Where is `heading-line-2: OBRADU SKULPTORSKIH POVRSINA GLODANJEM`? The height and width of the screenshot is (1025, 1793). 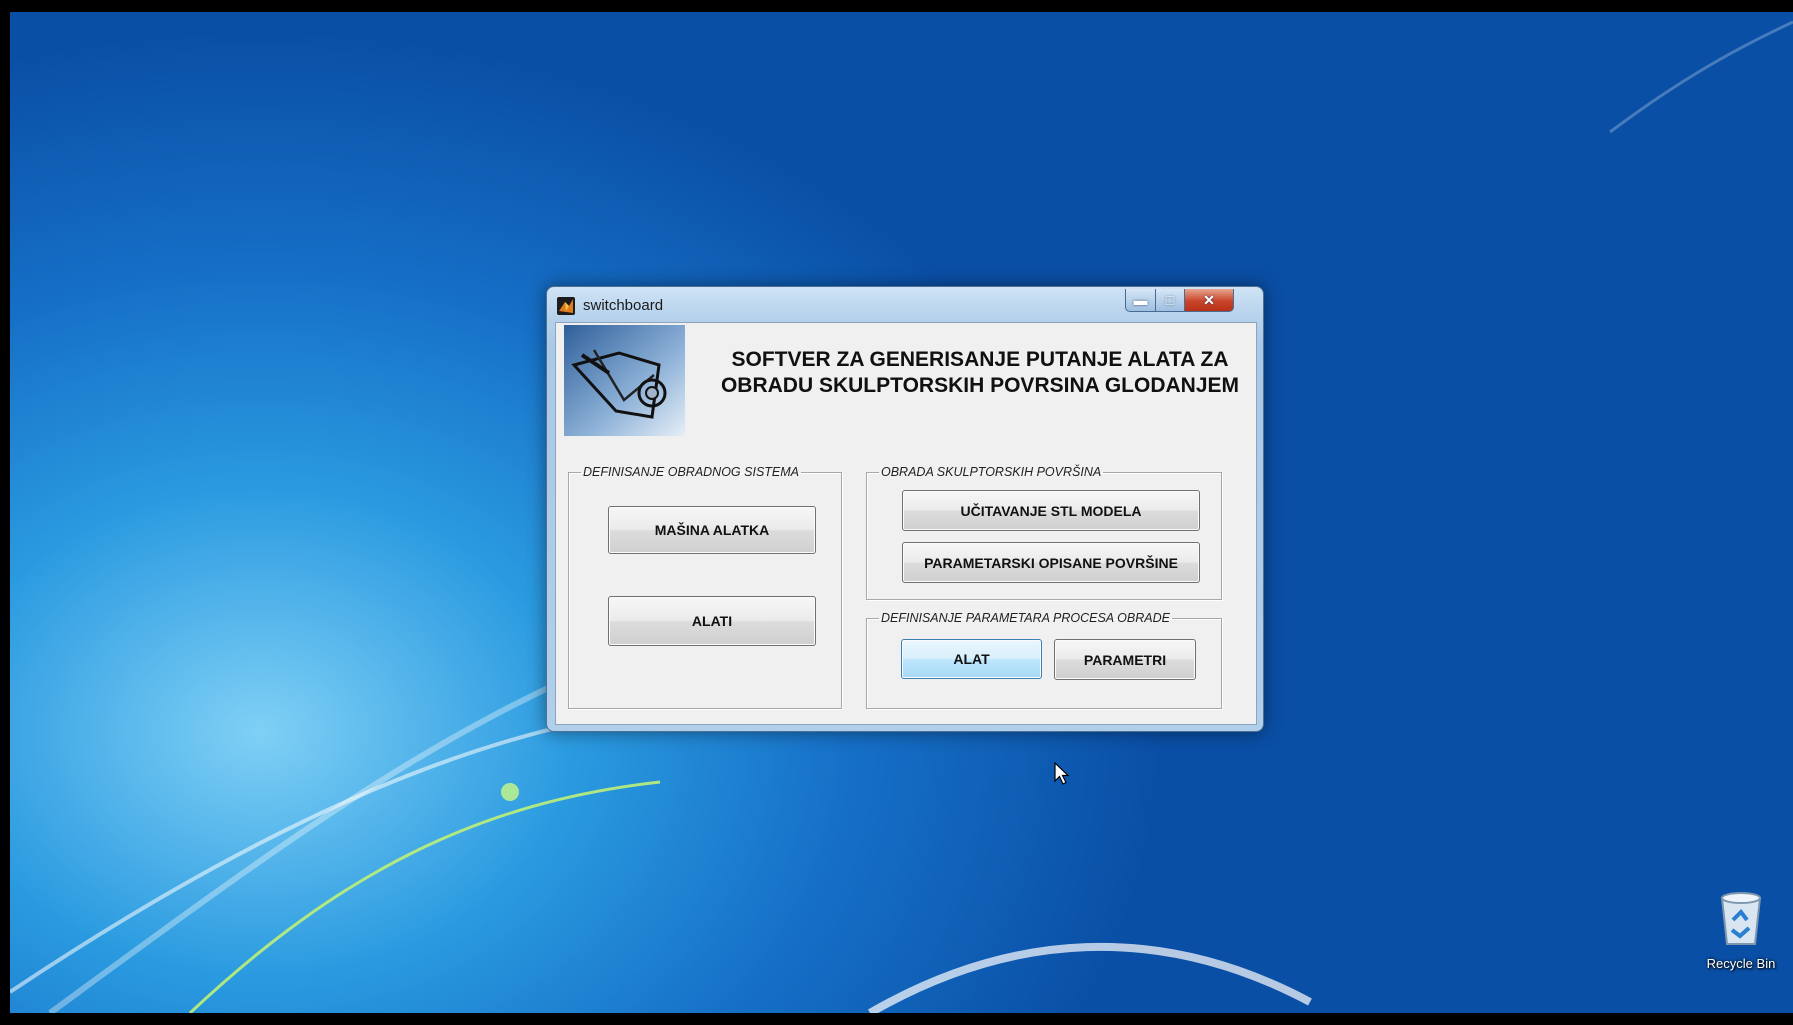
heading-line-2: OBRADU SKULPTORSKIH POVRSINA GLODANJEM is located at coordinates (980, 385).